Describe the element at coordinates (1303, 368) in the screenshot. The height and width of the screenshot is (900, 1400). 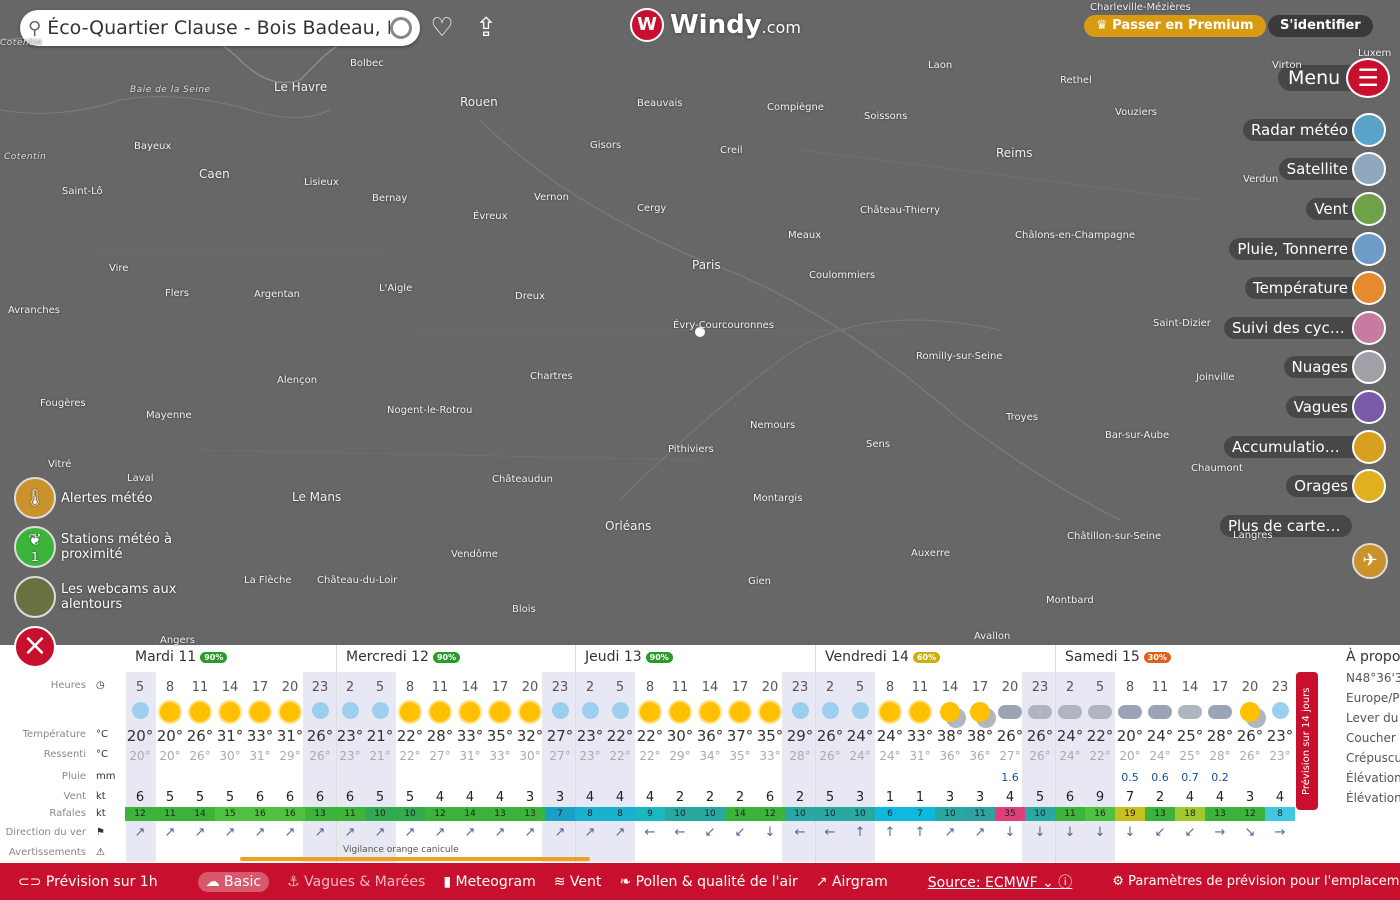
I see `layer-6: Nuages` at that location.